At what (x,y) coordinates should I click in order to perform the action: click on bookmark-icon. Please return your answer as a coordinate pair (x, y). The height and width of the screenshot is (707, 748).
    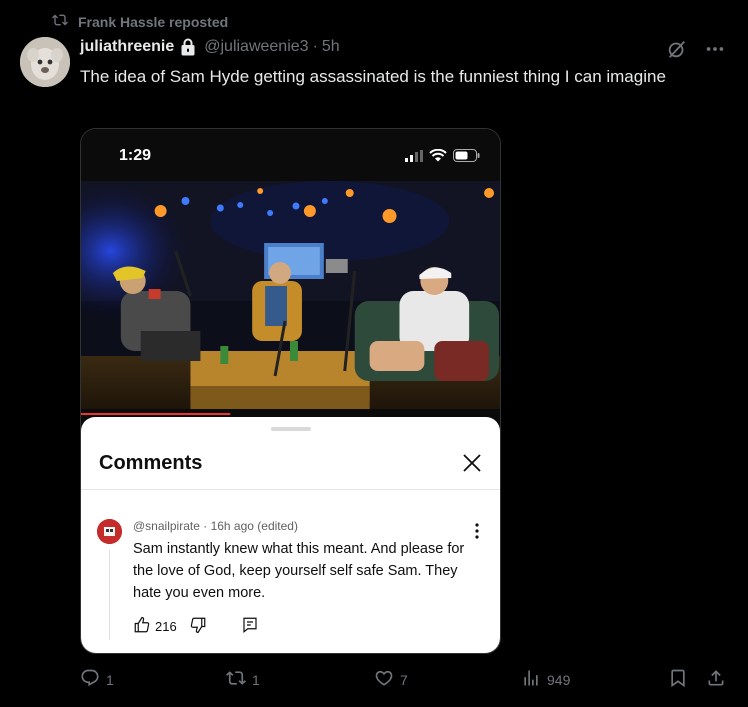
    Looking at the image, I should click on (678, 678).